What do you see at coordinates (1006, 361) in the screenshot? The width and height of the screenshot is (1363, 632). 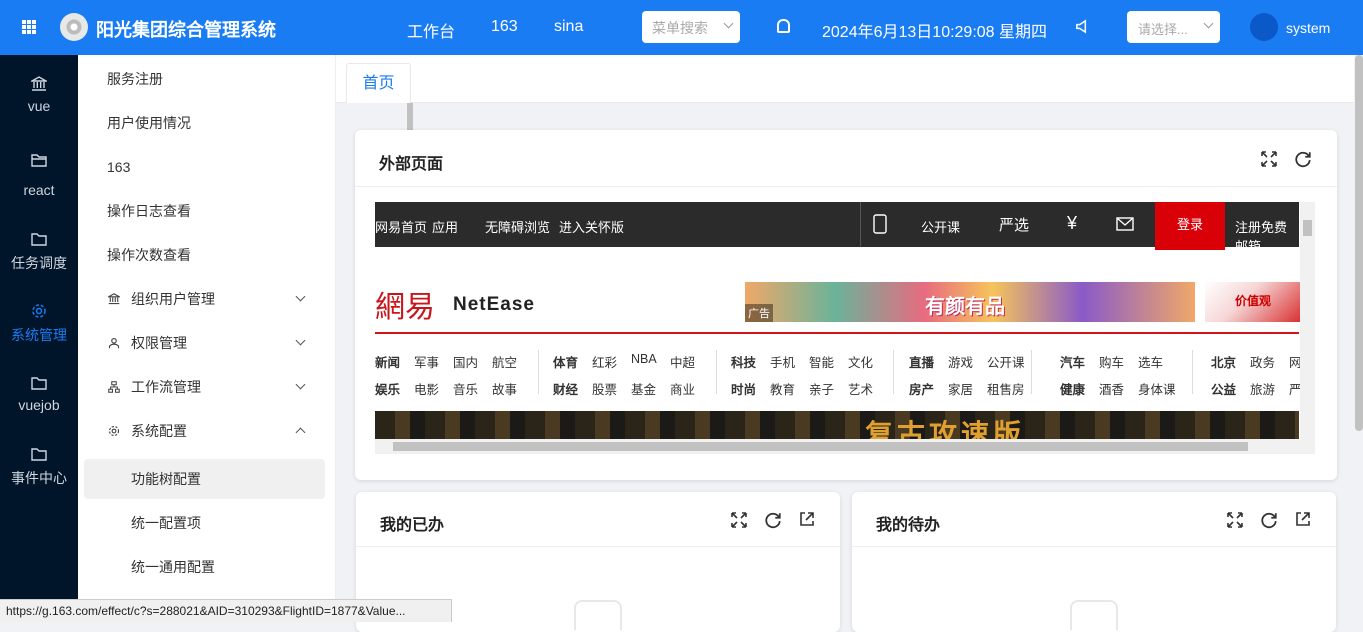 I see `netease-channel-link: 公开课` at bounding box center [1006, 361].